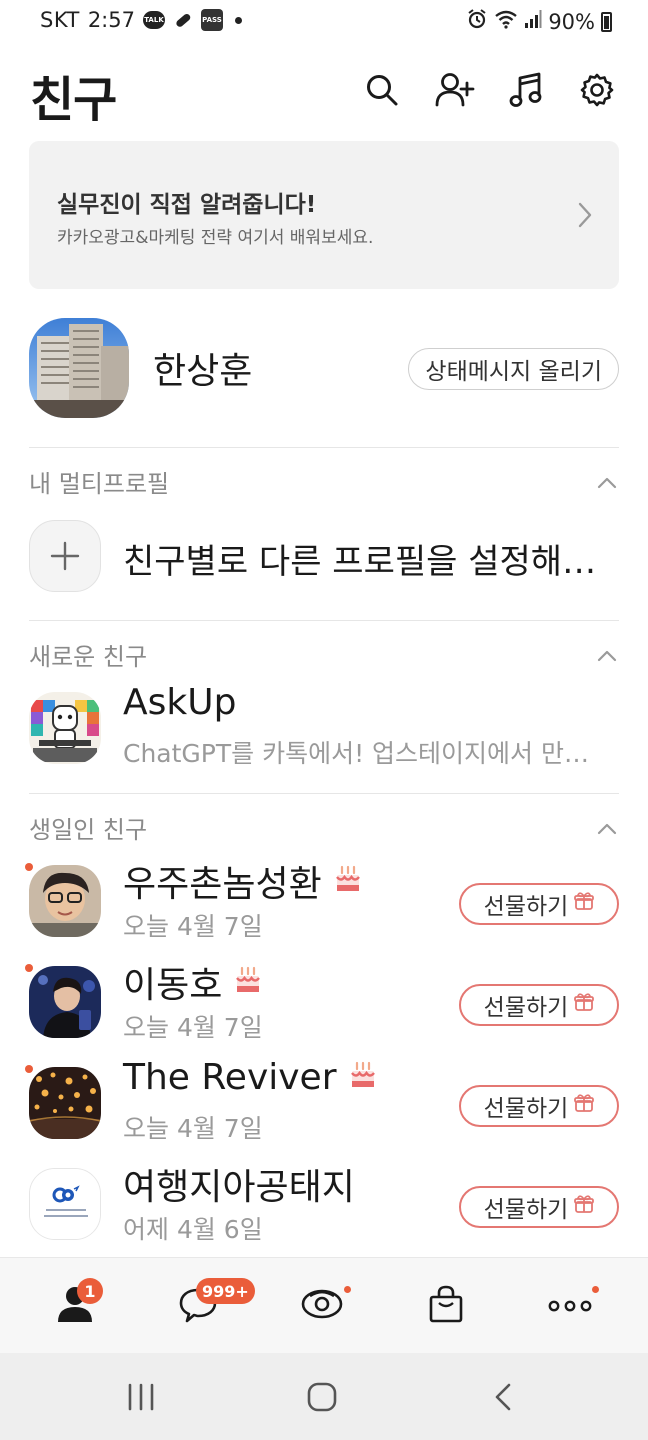 This screenshot has width=648, height=1440. I want to click on wifi-icon, so click(506, 21).